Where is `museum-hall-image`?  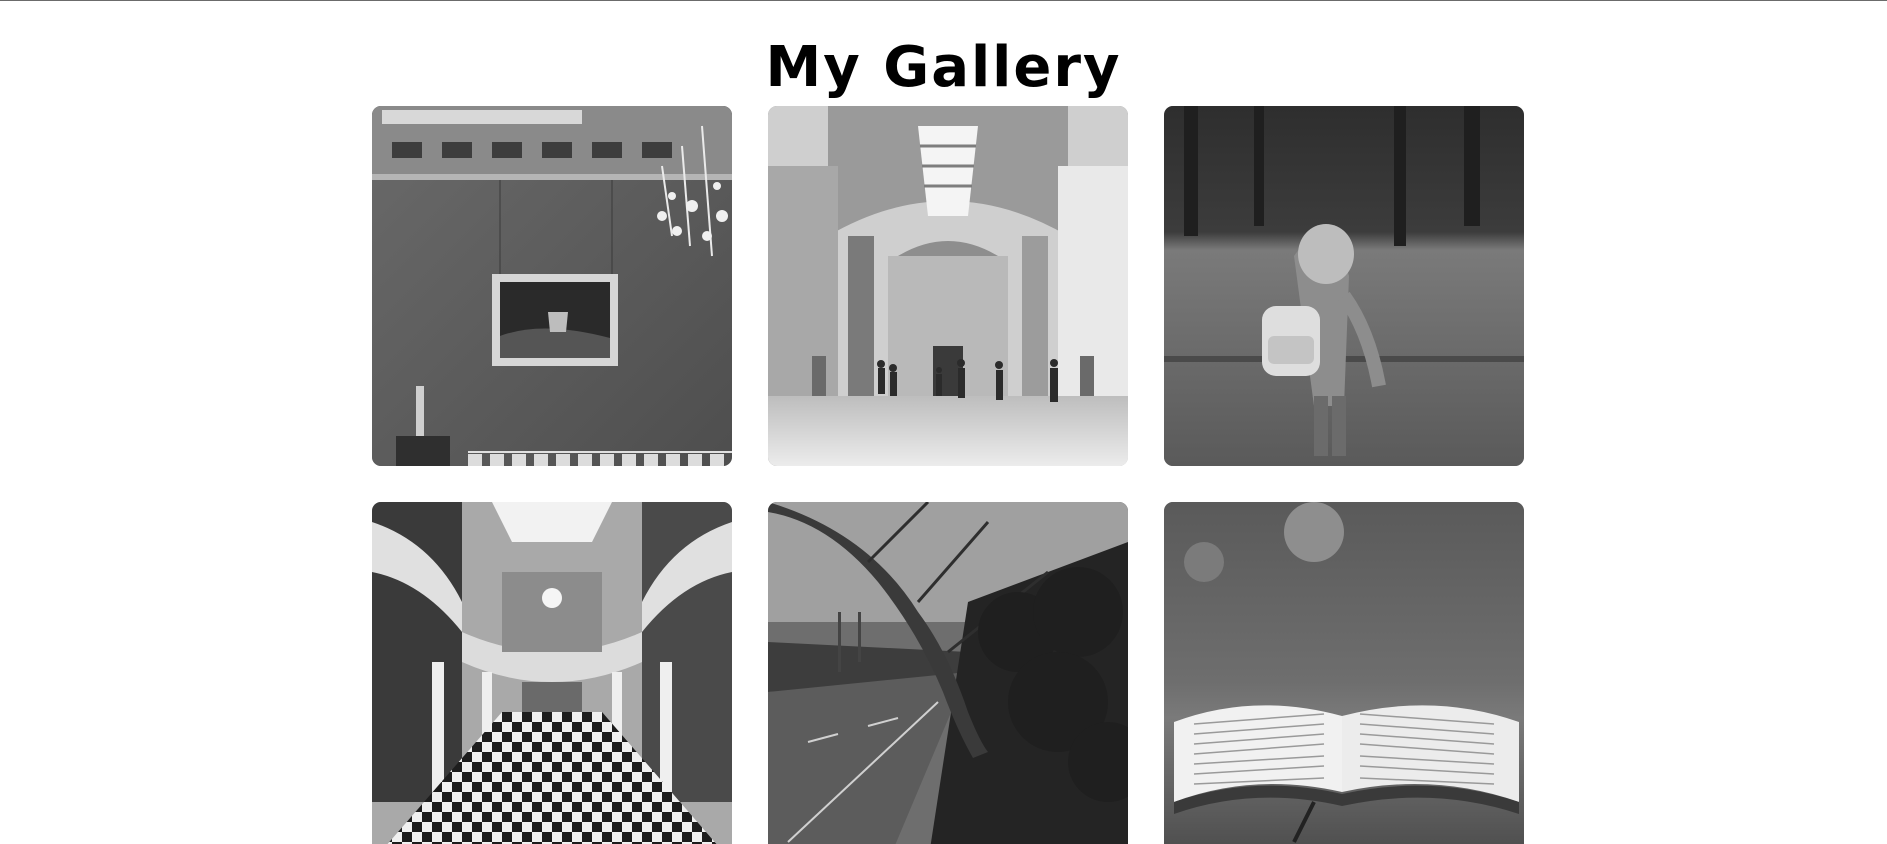 museum-hall-image is located at coordinates (948, 286).